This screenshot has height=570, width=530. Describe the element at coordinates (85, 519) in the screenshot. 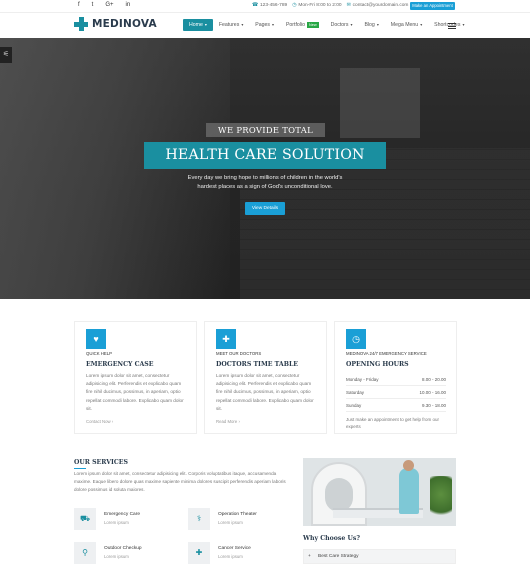

I see `ambulance-icon: ⛟` at that location.